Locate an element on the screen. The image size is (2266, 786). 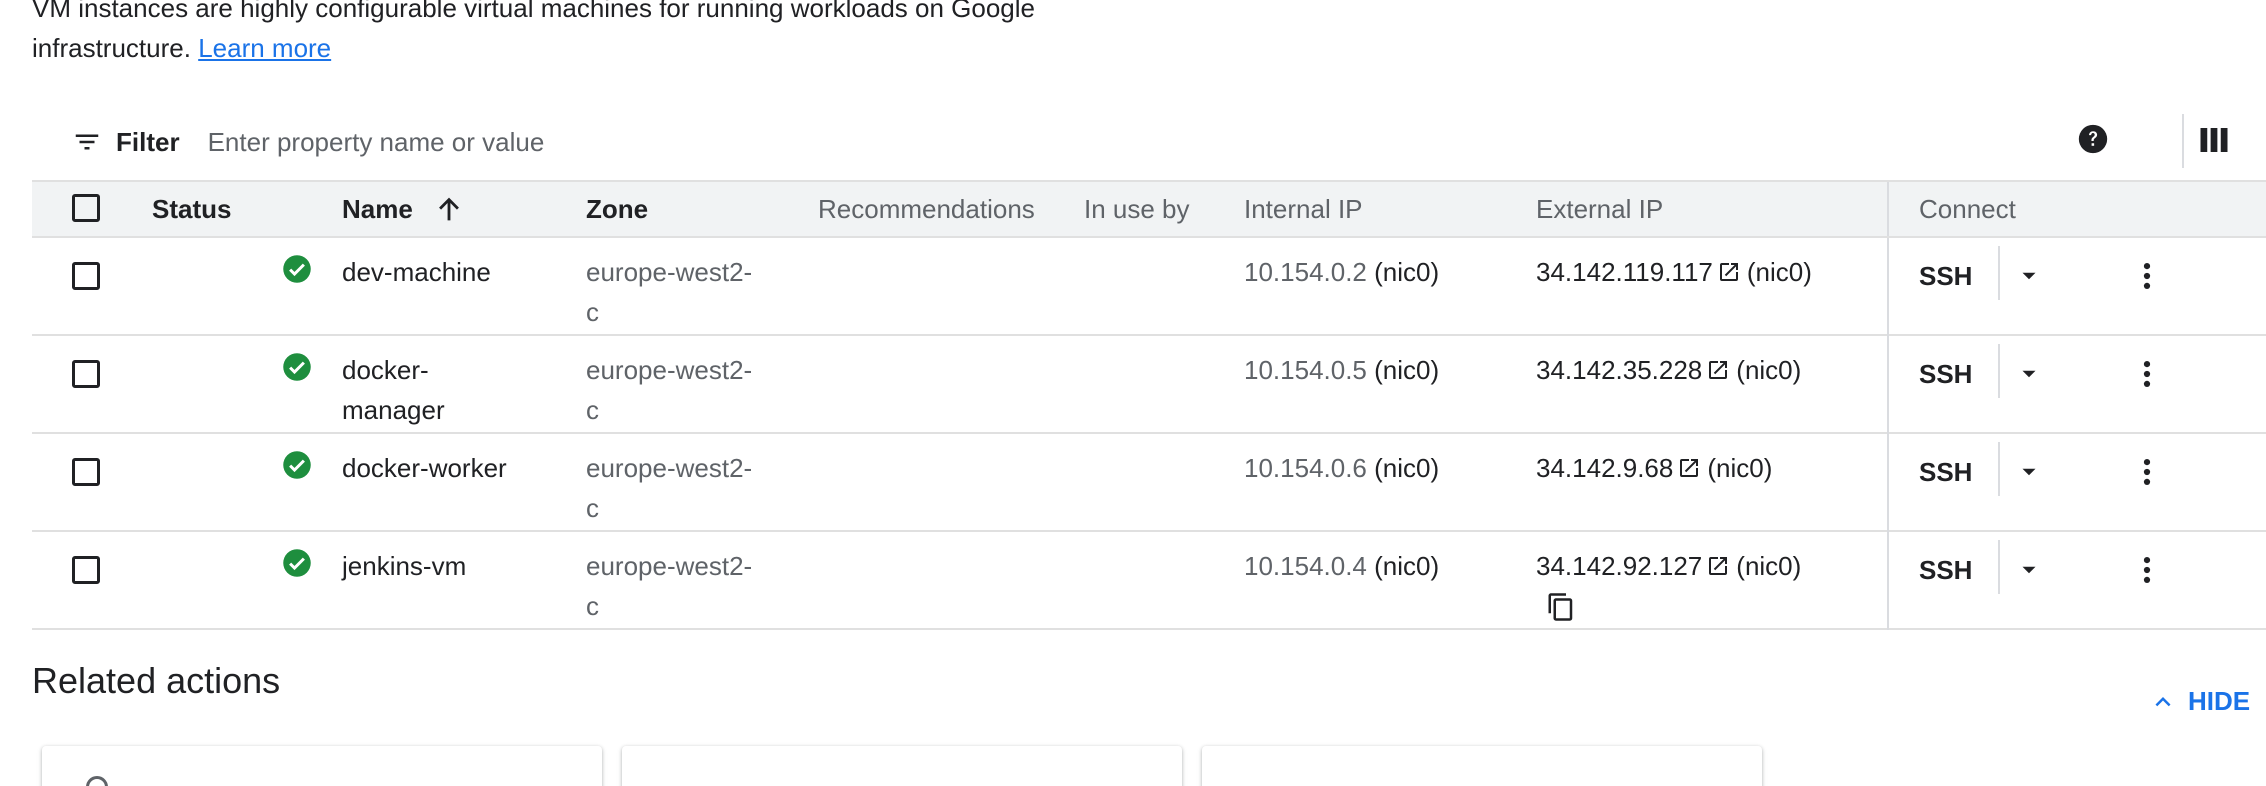
instance-name-line-2: manager is located at coordinates (393, 410).